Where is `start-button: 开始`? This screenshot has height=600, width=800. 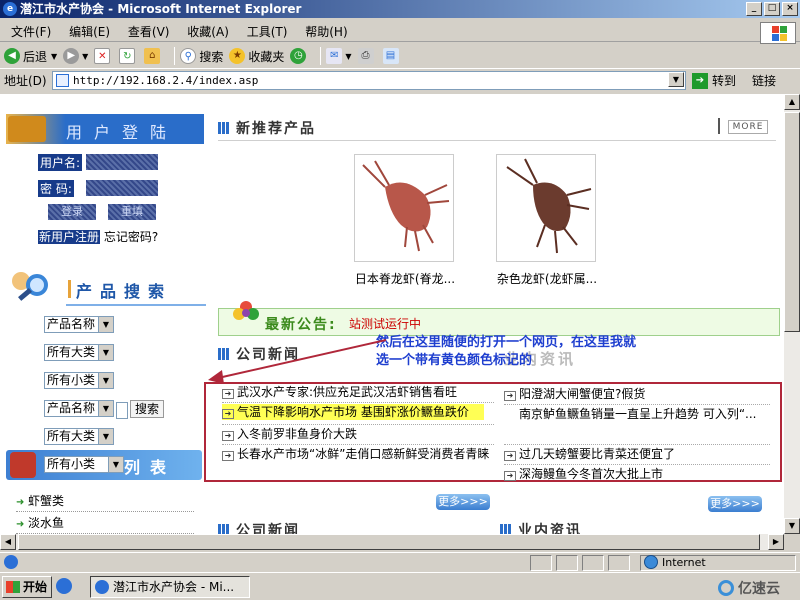 start-button: 开始 is located at coordinates (27, 587).